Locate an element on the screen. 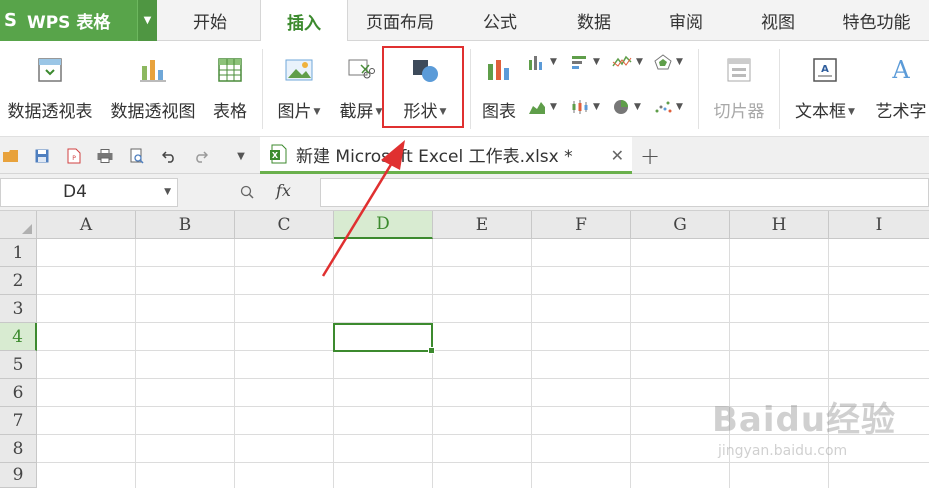  scatter-chart-dropdown: ▼ is located at coordinates (668, 107).